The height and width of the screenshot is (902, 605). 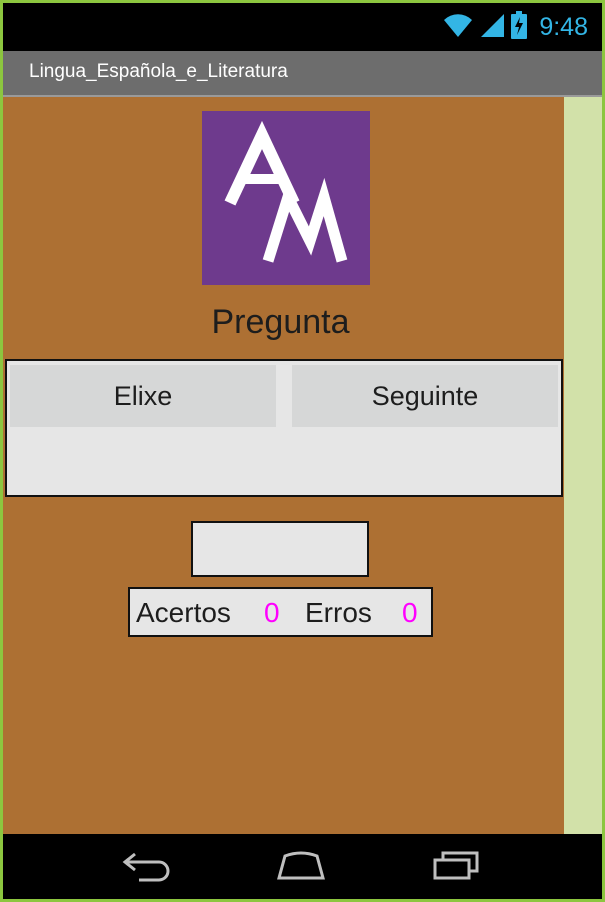 I want to click on home-icon, so click(x=301, y=867).